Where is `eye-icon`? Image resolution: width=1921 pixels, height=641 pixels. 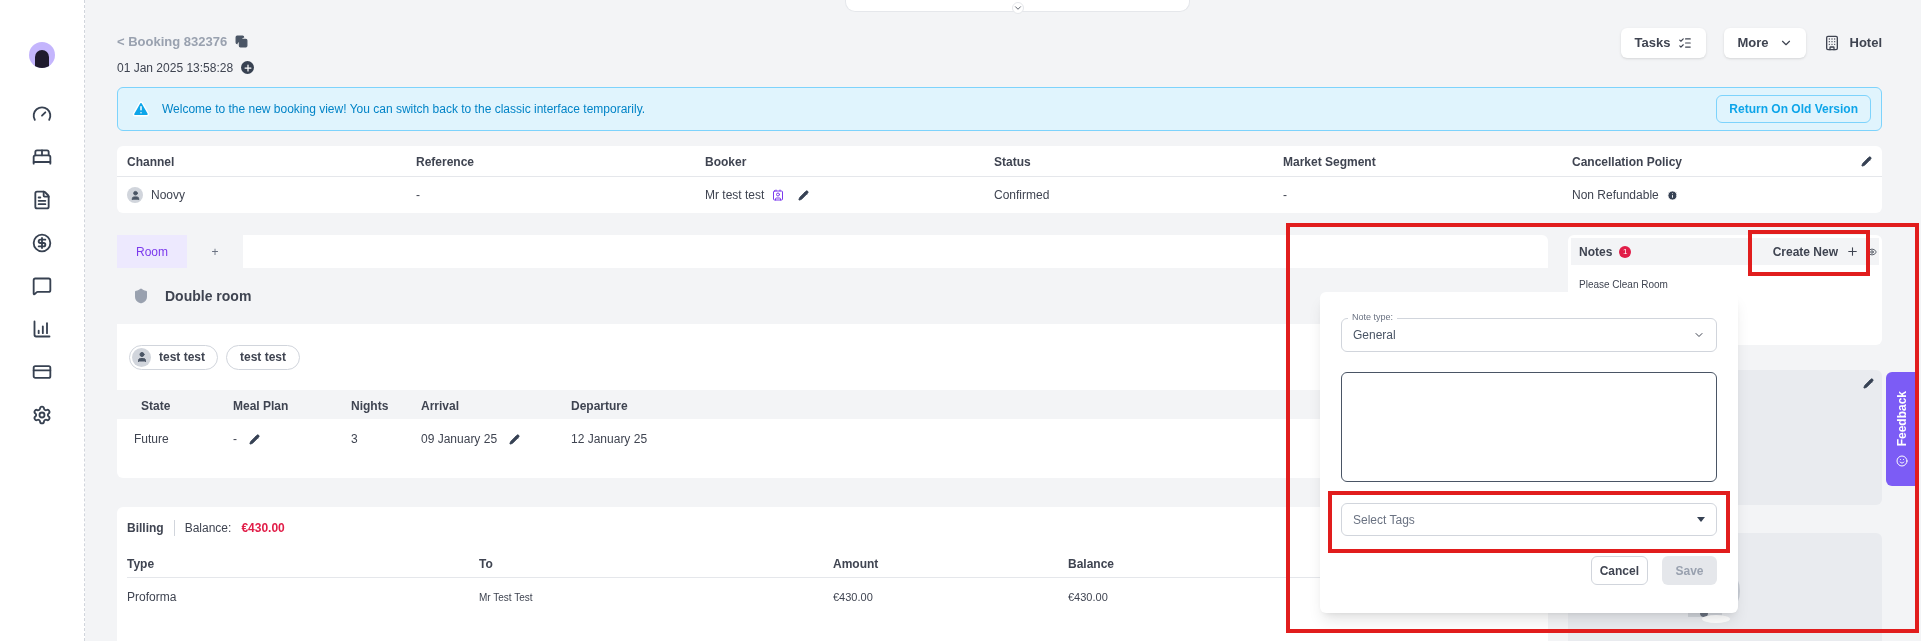
eye-icon is located at coordinates (1872, 251).